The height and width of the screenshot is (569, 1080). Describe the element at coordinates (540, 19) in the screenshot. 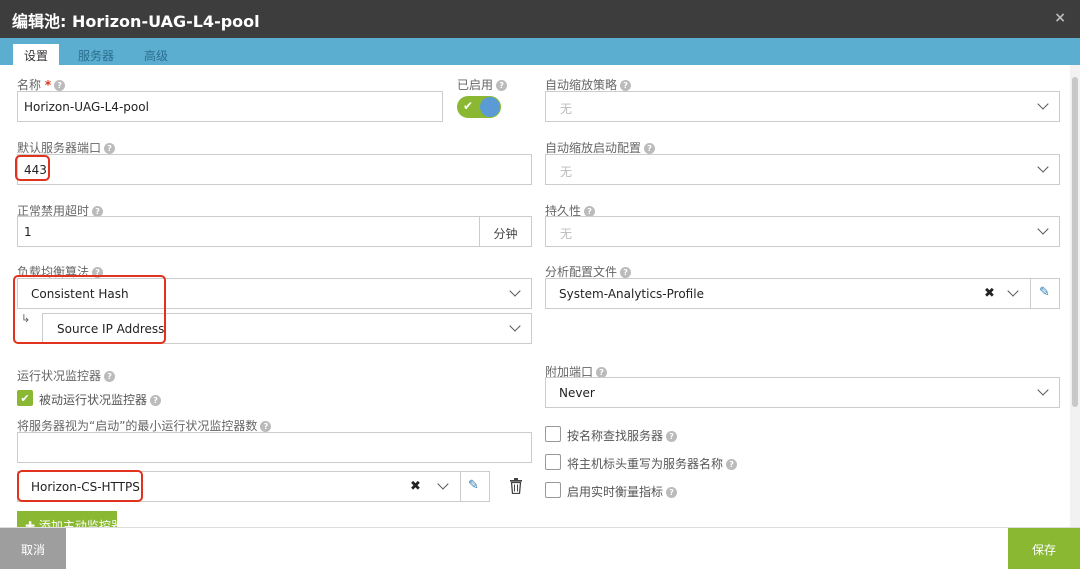

I see `dialog-titlebar: 编辑池: Horizon-UAG-L4-pool ×` at that location.